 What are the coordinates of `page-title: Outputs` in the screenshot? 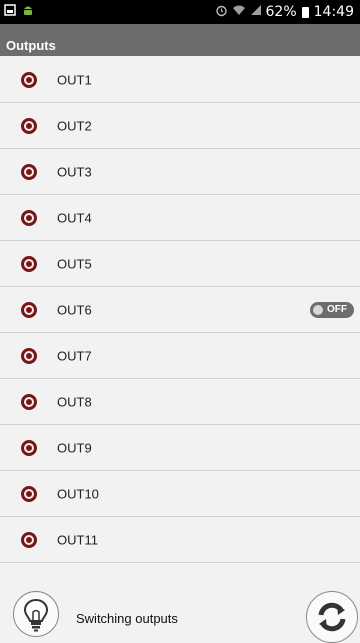 It's located at (31, 45).